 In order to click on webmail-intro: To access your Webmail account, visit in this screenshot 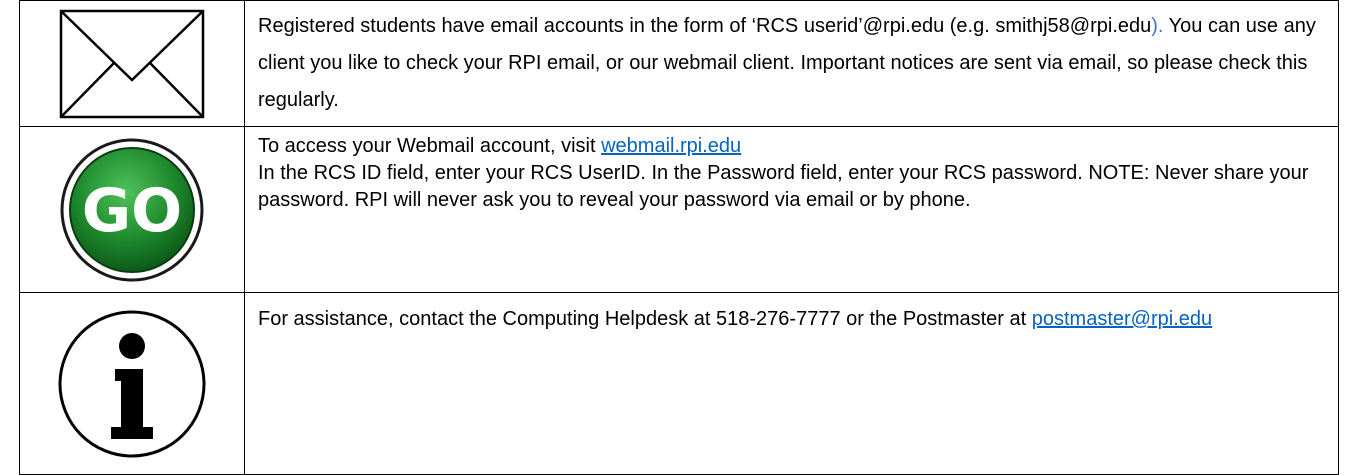, I will do `click(430, 146)`.